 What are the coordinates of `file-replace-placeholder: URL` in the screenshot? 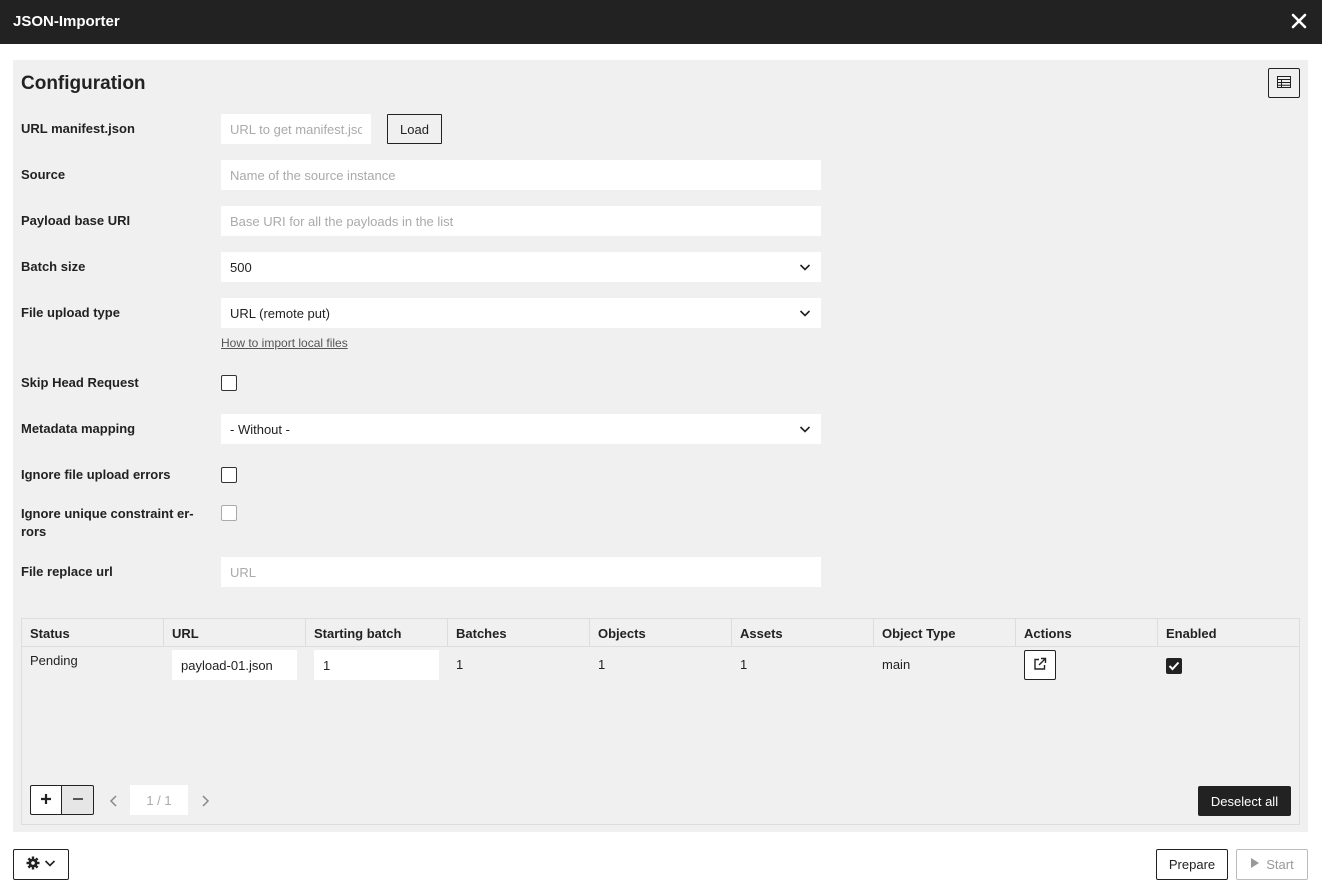 It's located at (243, 572).